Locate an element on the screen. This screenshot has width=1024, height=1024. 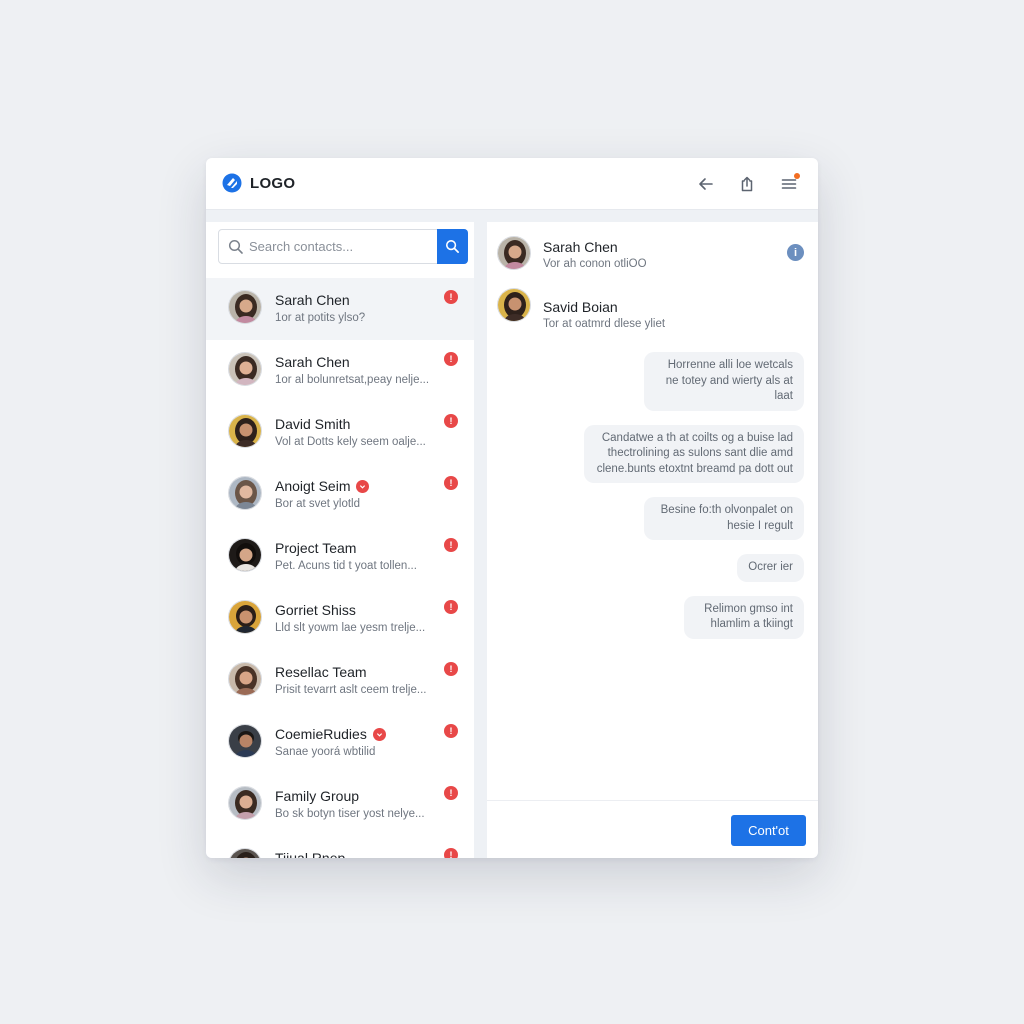
info-icon: i is located at coordinates (795, 252).